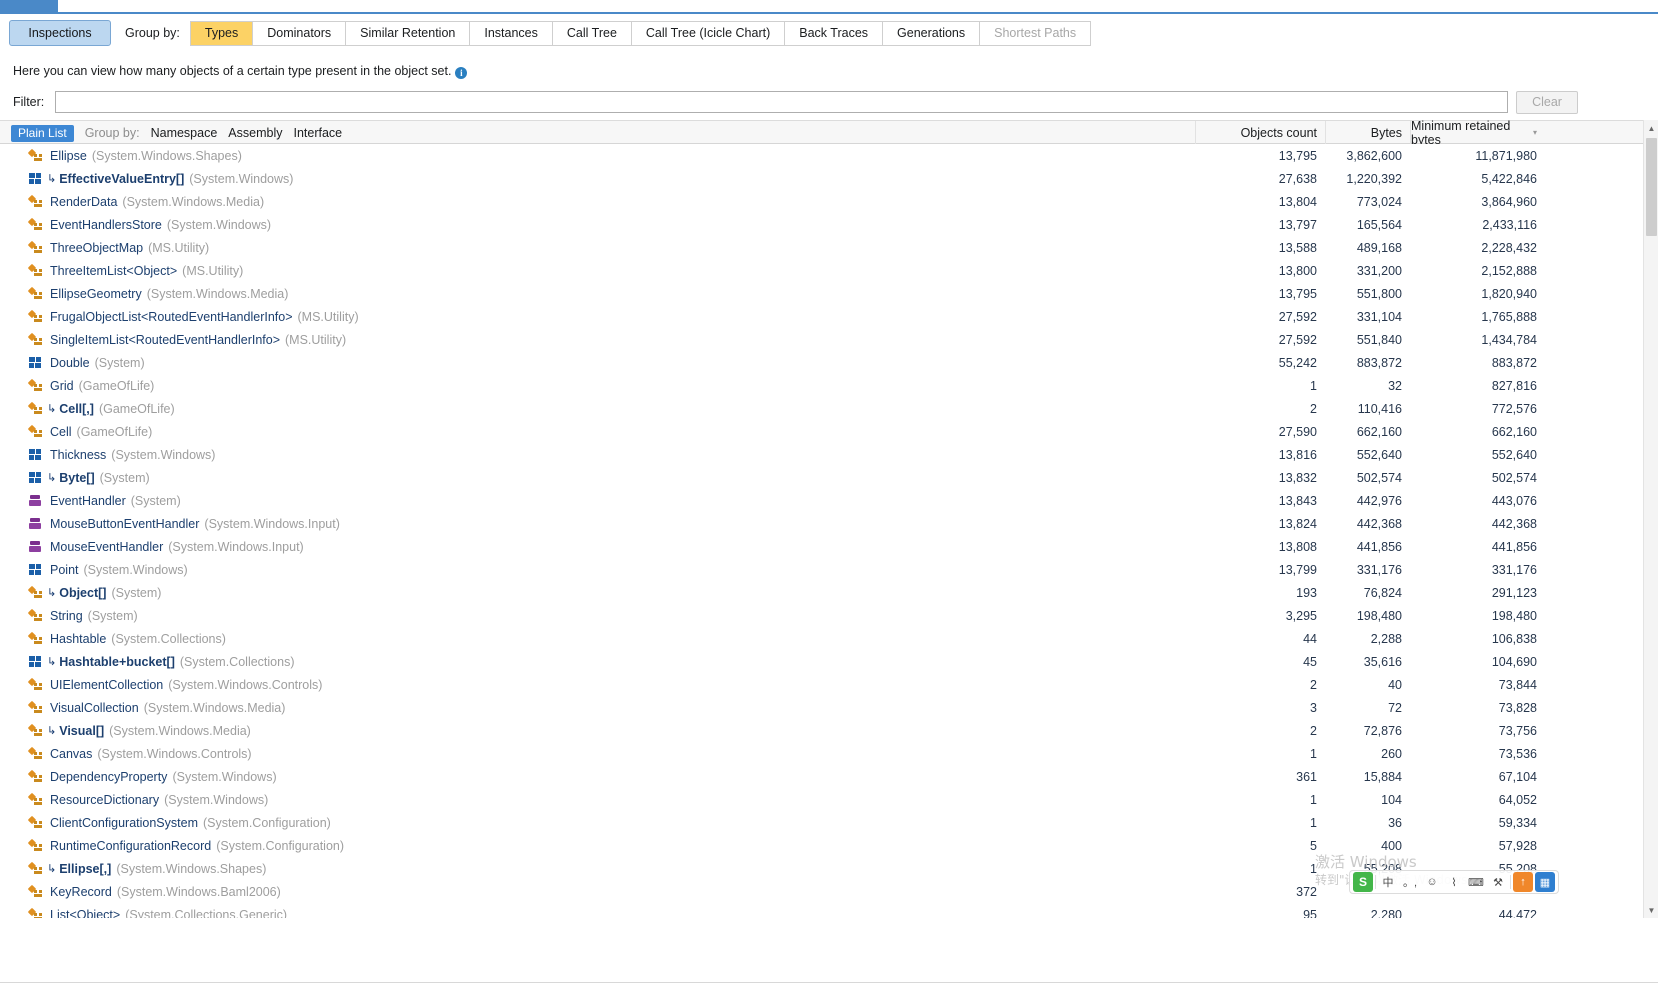  What do you see at coordinates (78, 455) in the screenshot?
I see `type-name: Thickness` at bounding box center [78, 455].